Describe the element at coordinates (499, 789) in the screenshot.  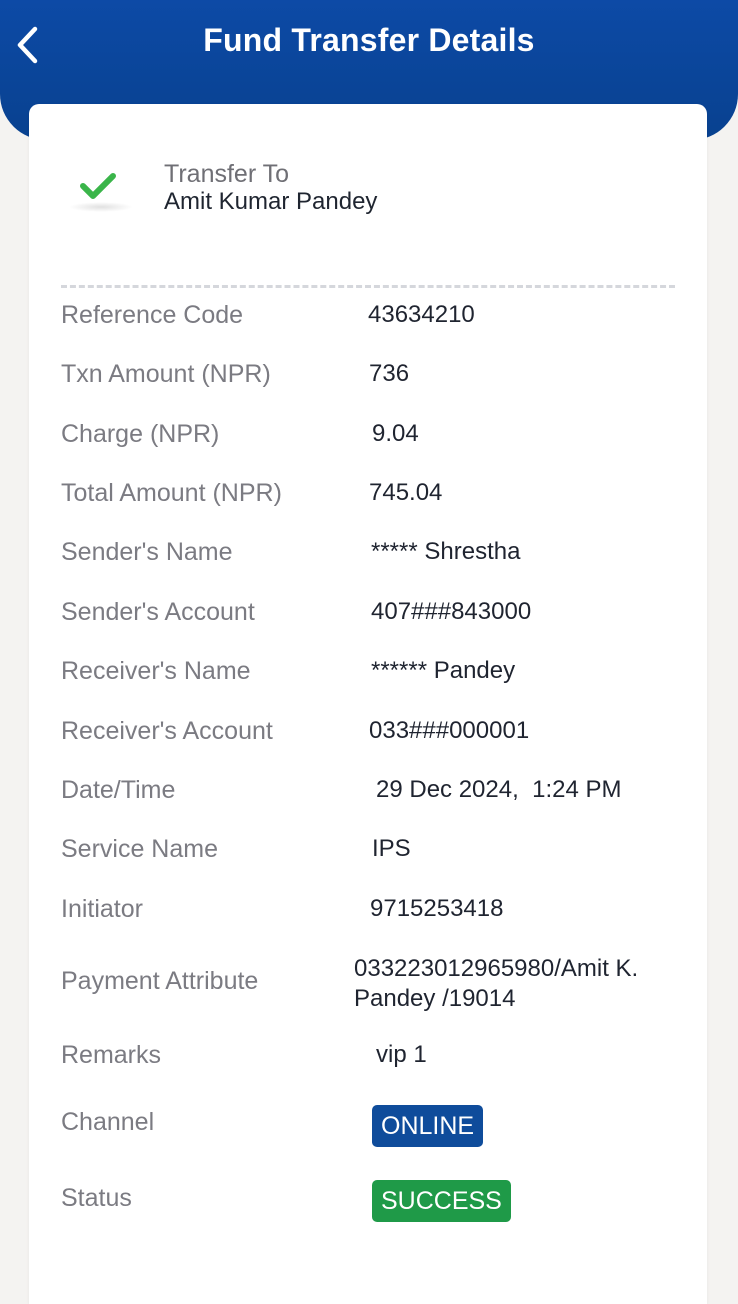
I see `detail-value: 29 Dec 2024, 1:24 PM` at that location.